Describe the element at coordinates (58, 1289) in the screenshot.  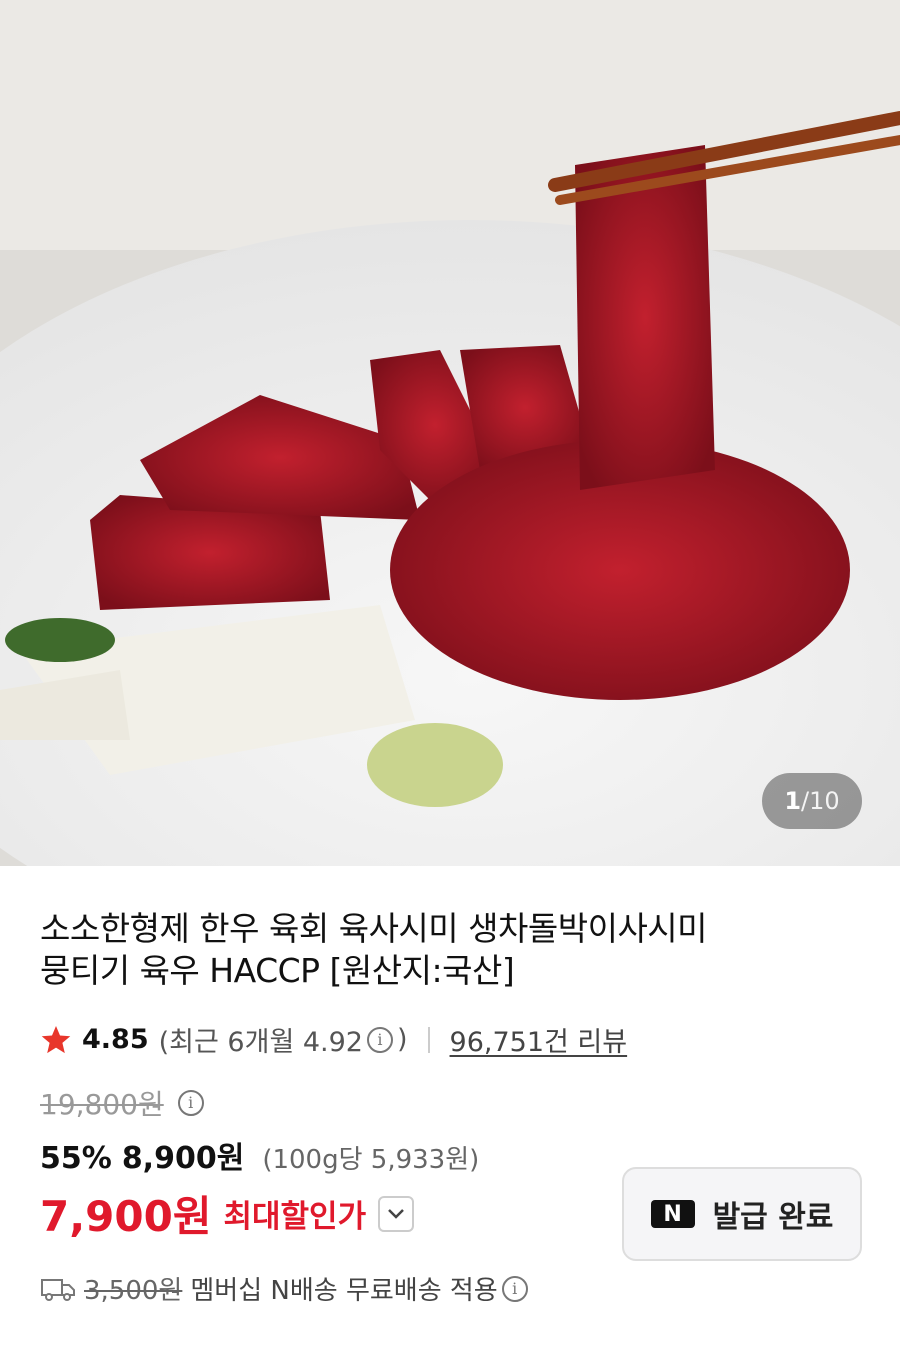
I see `truck-icon` at that location.